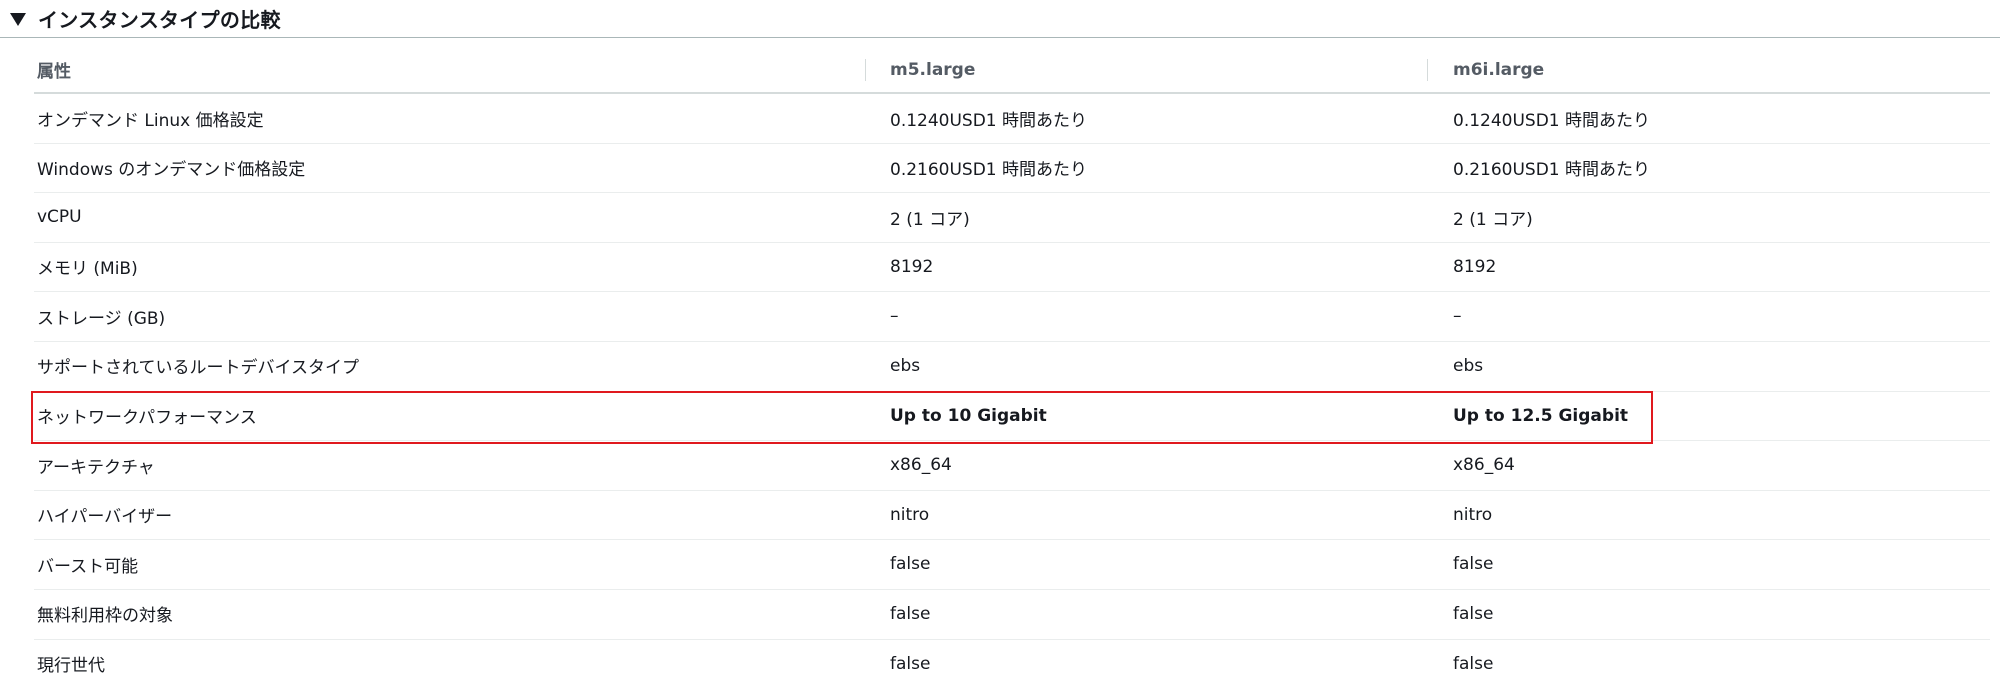 Image resolution: width=2000 pixels, height=691 pixels. What do you see at coordinates (1552, 170) in the screenshot?
I see `m6i-value-cell: 0.2160USD1 時間あたり` at bounding box center [1552, 170].